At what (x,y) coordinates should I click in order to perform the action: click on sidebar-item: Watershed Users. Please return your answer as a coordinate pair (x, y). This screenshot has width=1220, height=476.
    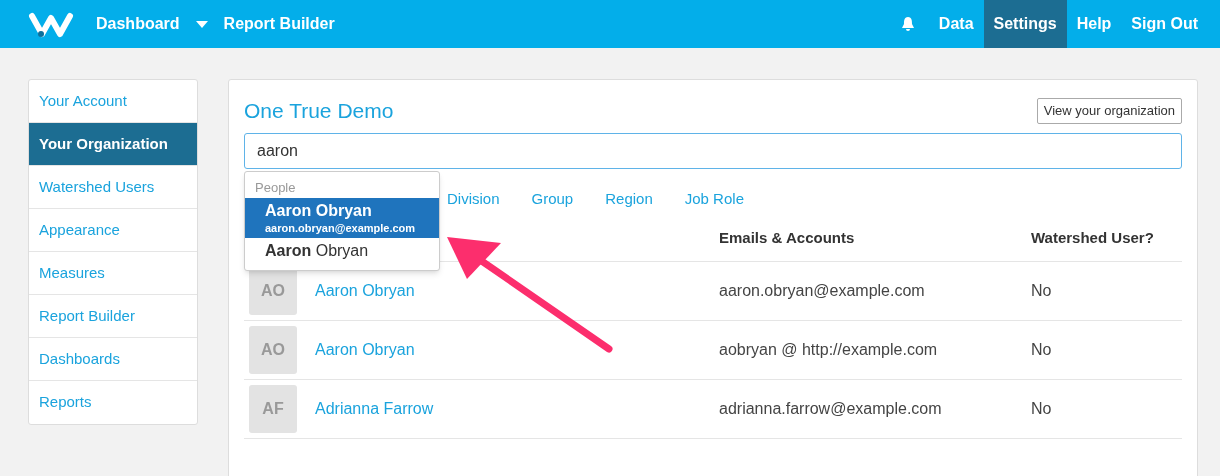
    Looking at the image, I should click on (113, 187).